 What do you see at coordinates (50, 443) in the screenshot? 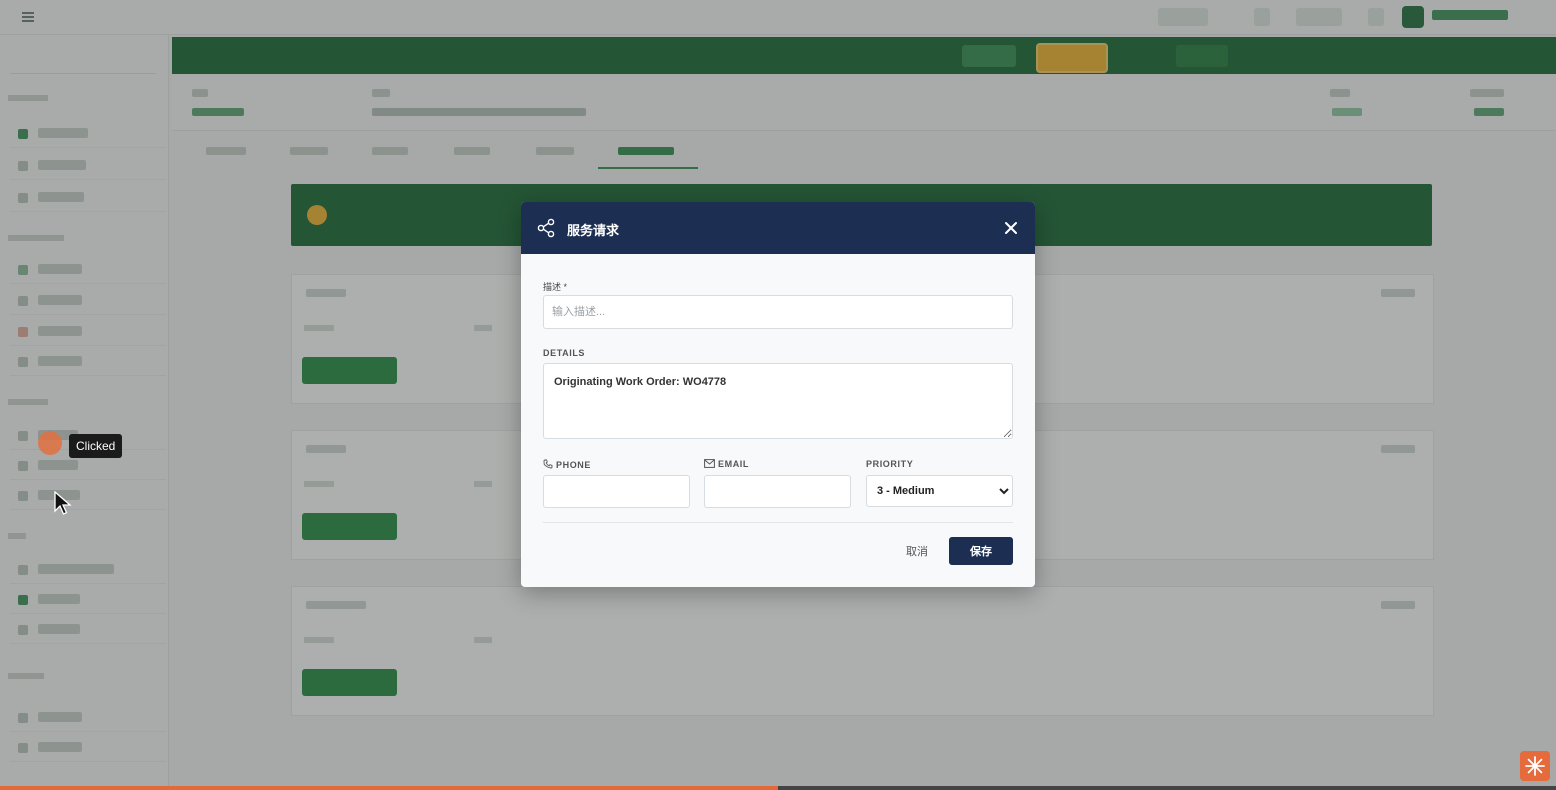
I see `click-indicator` at bounding box center [50, 443].